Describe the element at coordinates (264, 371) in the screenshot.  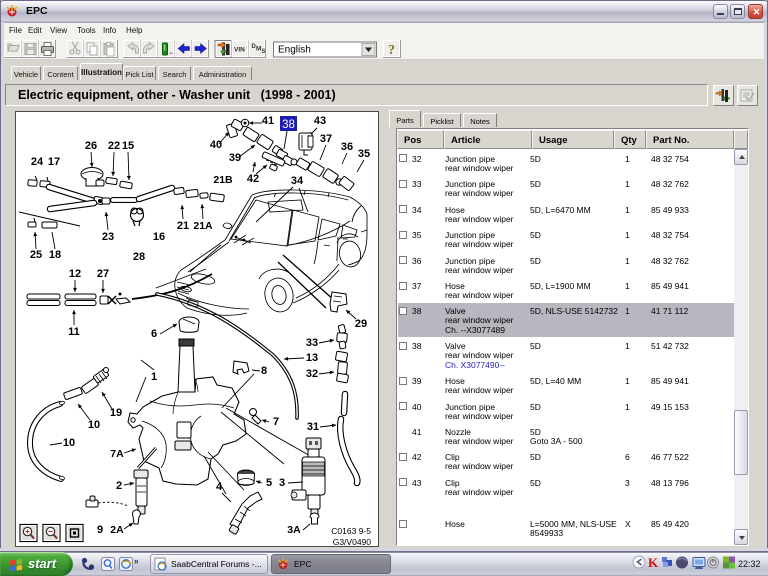
I see `svg-text: 8` at that location.